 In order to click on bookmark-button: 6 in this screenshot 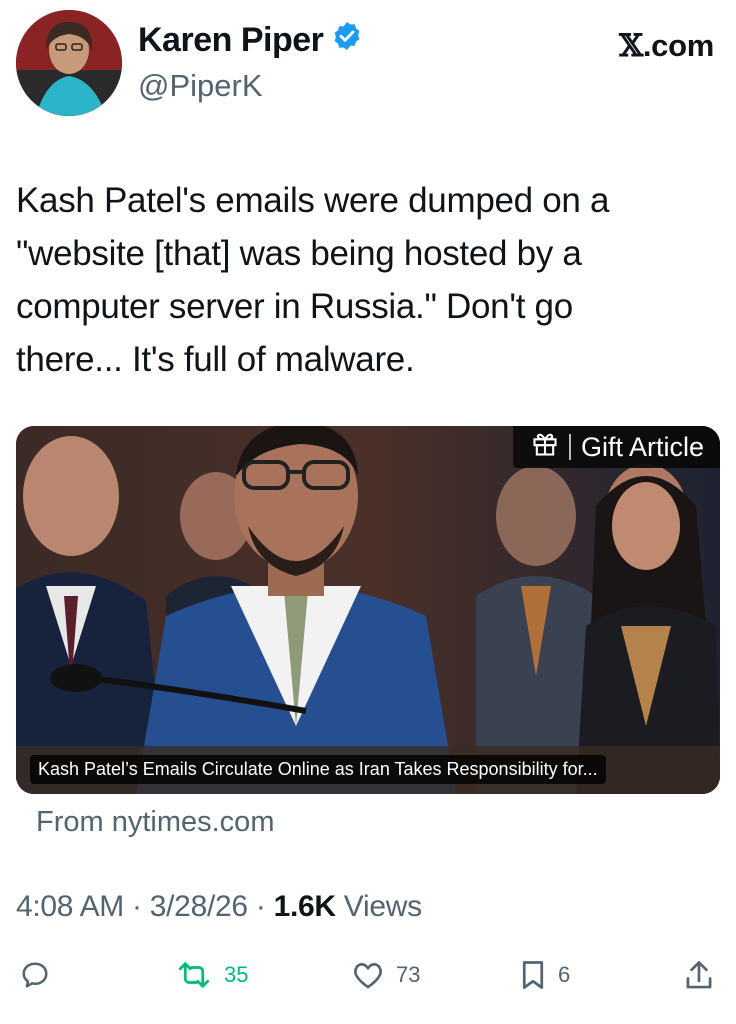, I will do `click(545, 975)`.